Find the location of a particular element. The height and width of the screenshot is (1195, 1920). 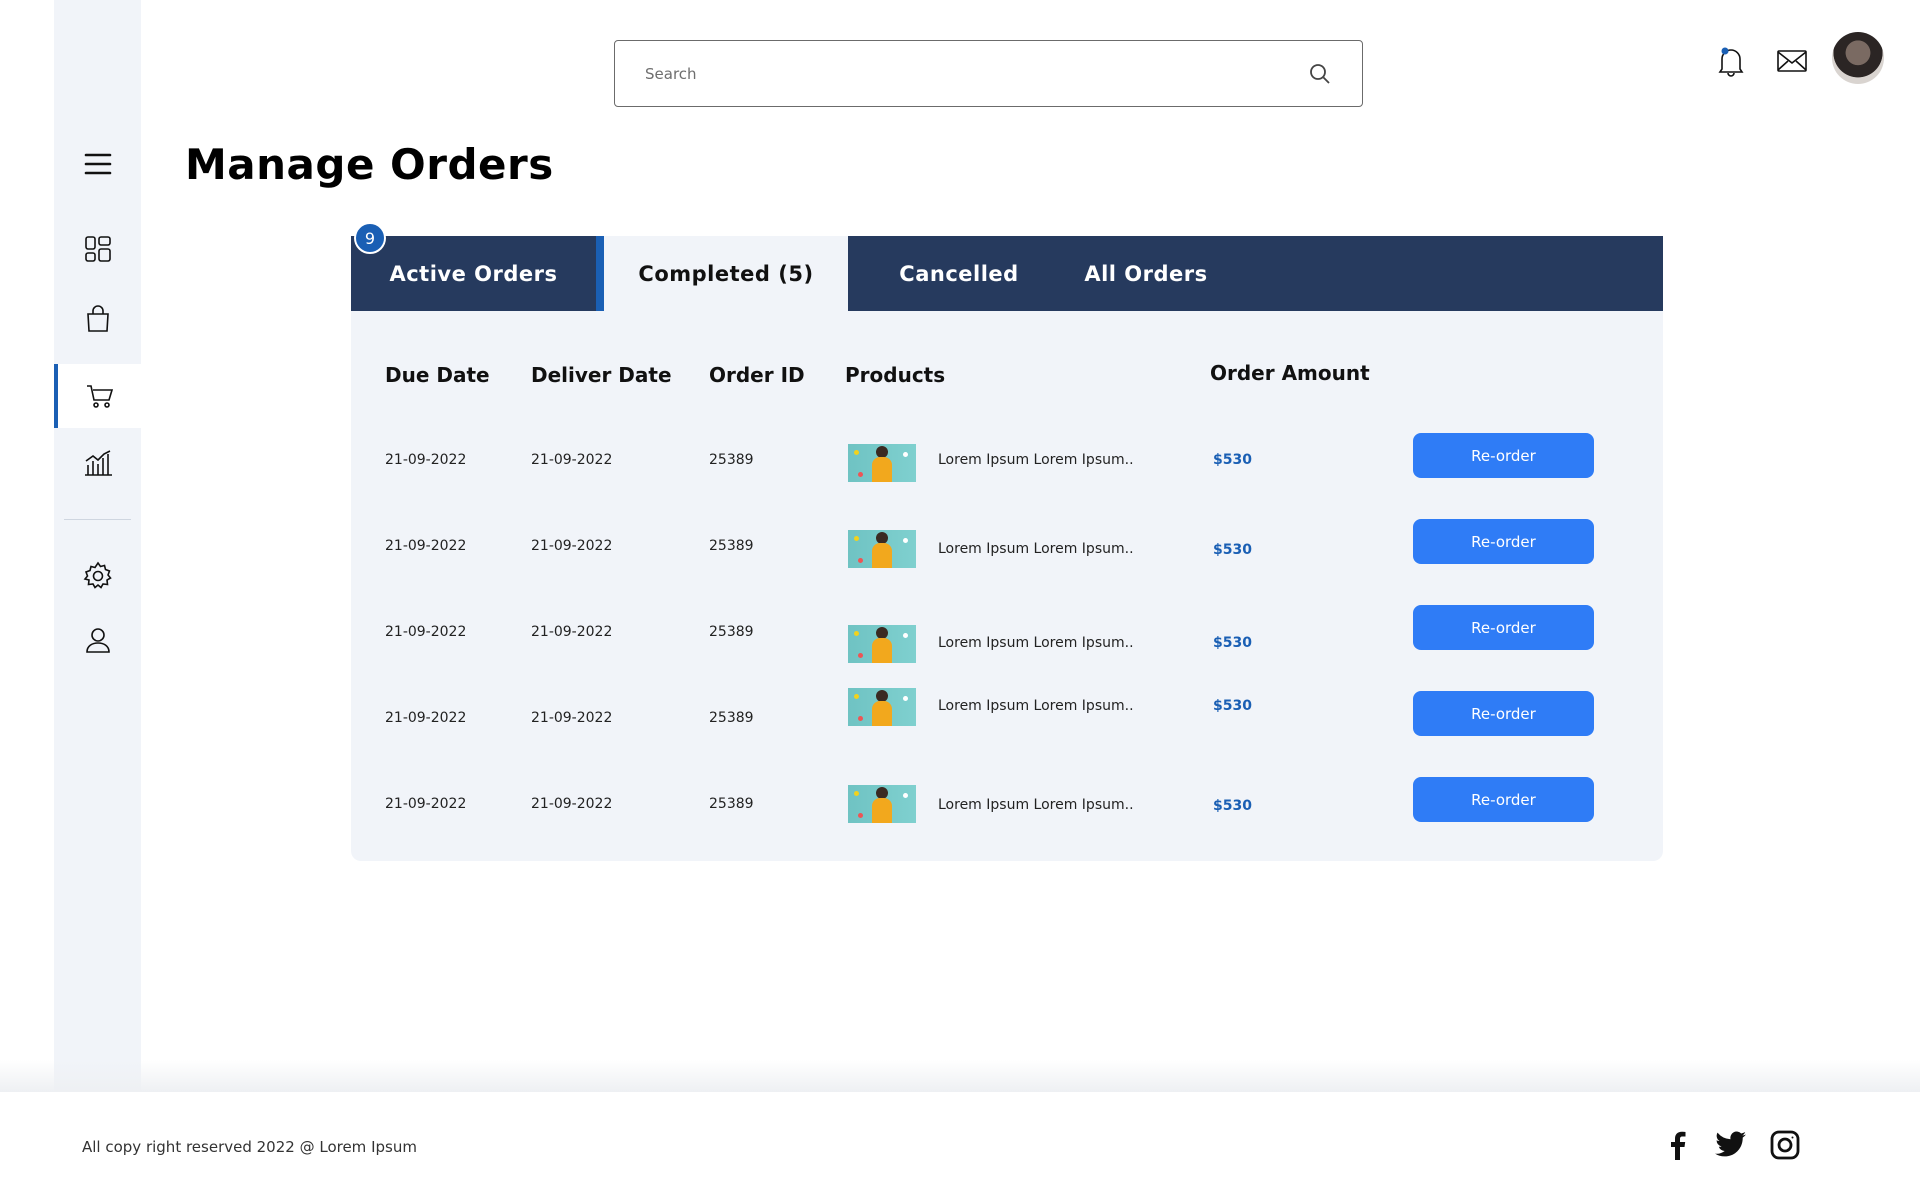

tab-all-orders: All Orders is located at coordinates (1146, 273).